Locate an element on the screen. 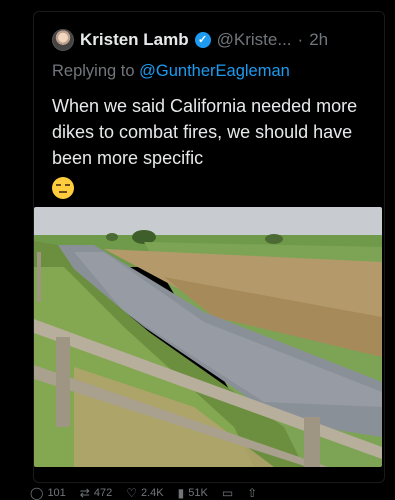 This screenshot has width=395, height=500. heart-icon: ♡ is located at coordinates (131, 493).